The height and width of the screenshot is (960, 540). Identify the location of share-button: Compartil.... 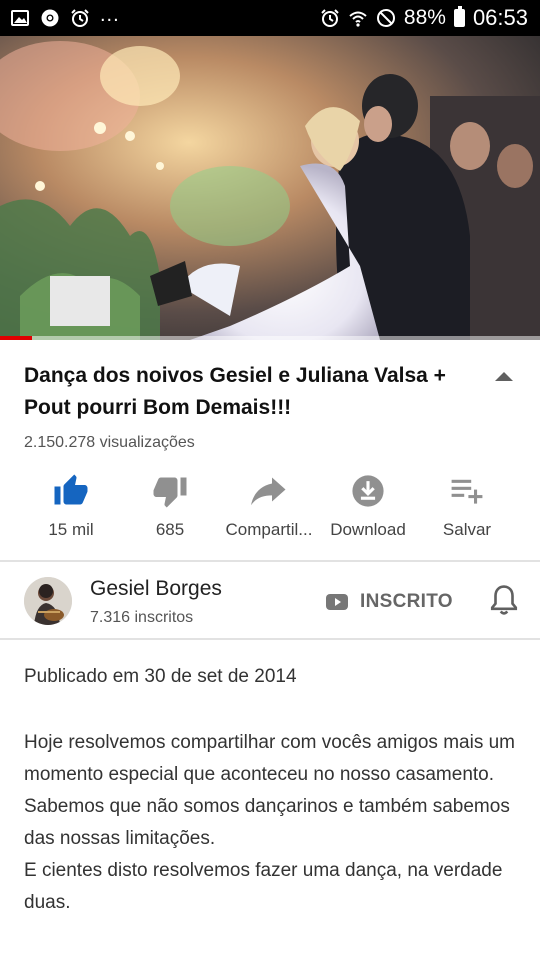
(269, 510).